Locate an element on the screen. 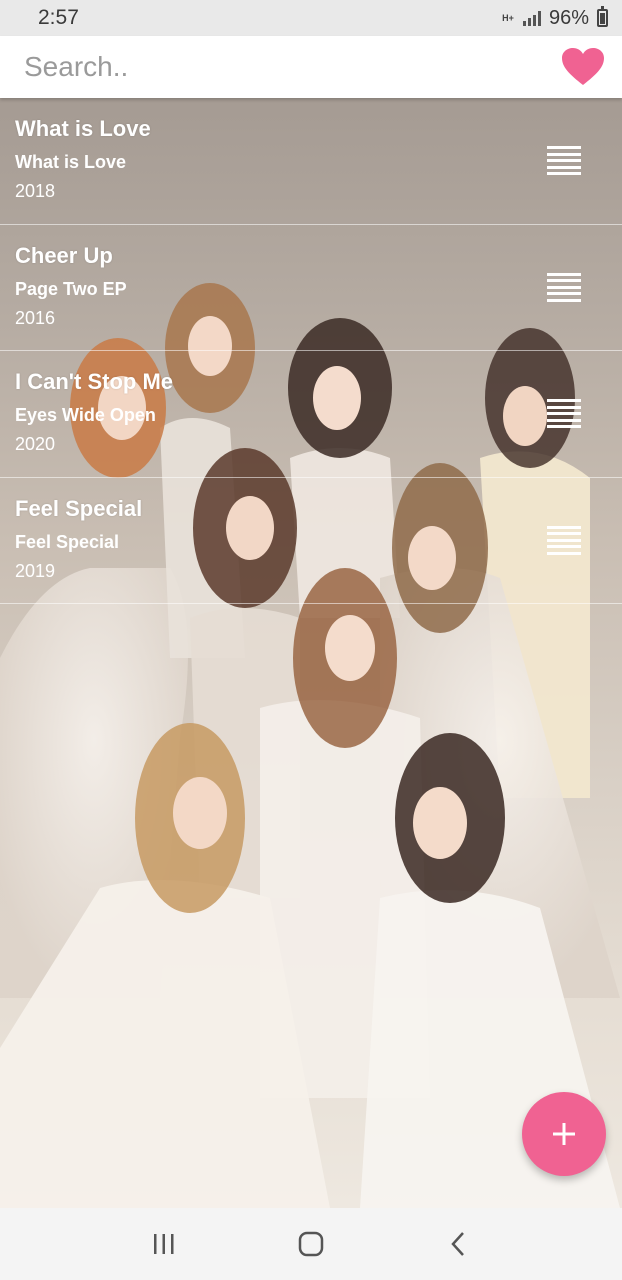 Image resolution: width=622 pixels, height=1280 pixels. battery-icon is located at coordinates (602, 16).